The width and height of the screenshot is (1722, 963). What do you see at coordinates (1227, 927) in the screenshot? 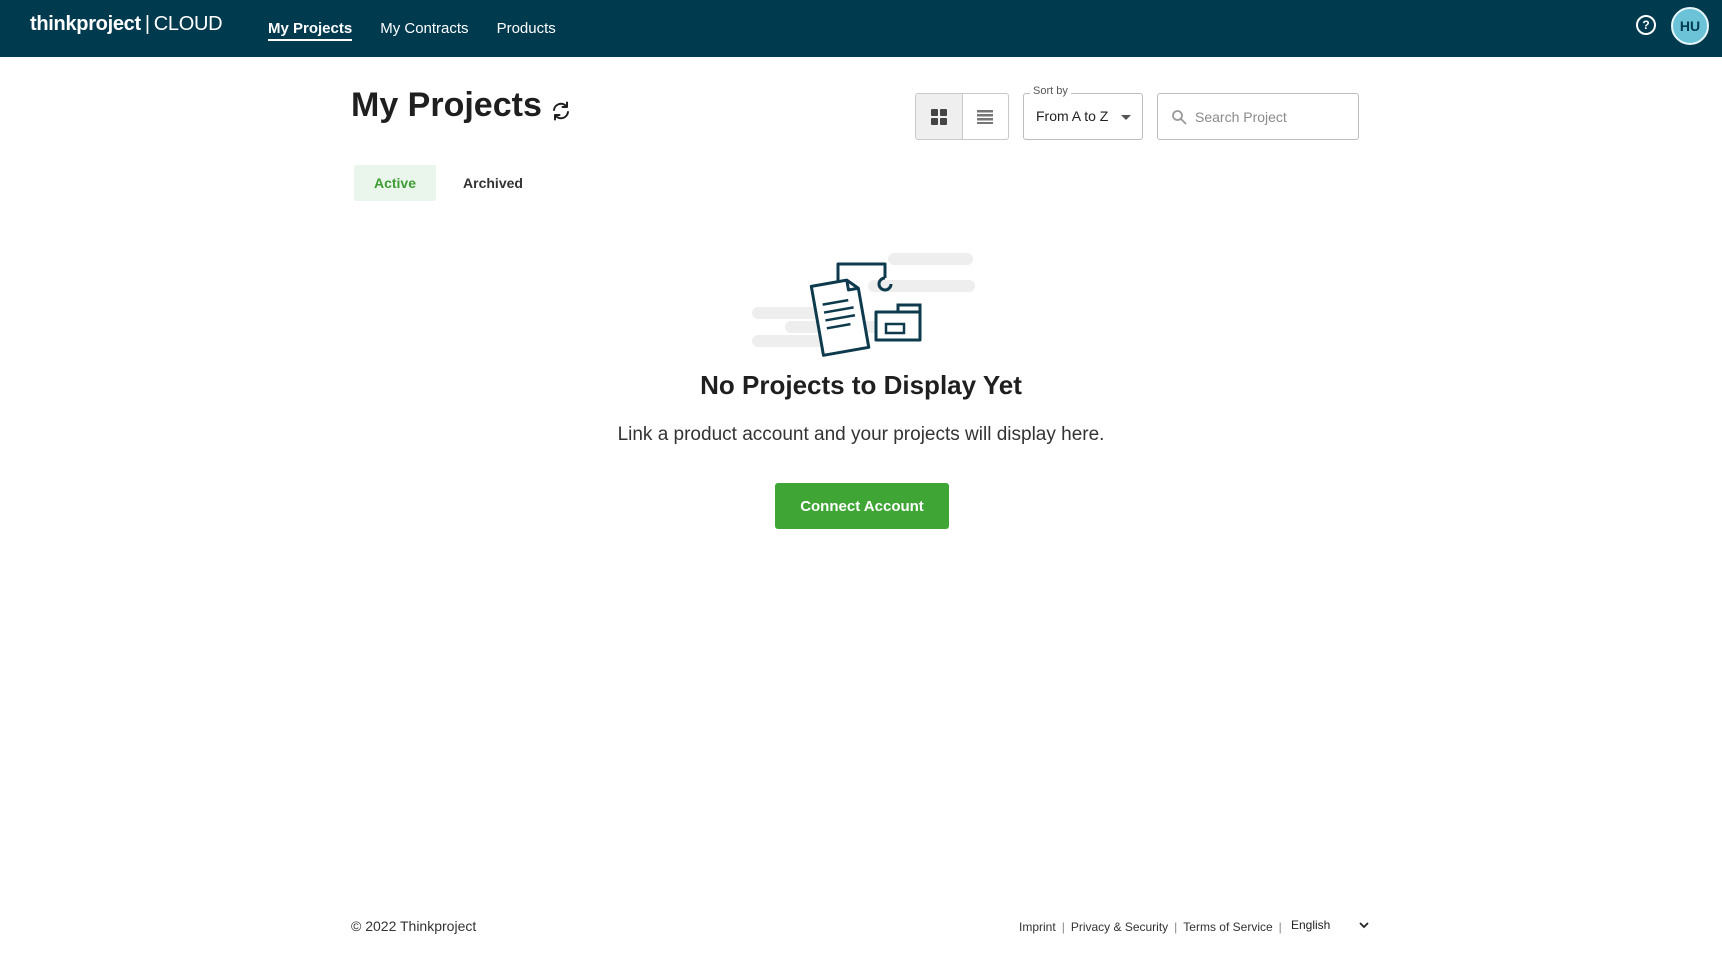
I see `footer-link-terms: Terms of Service` at bounding box center [1227, 927].